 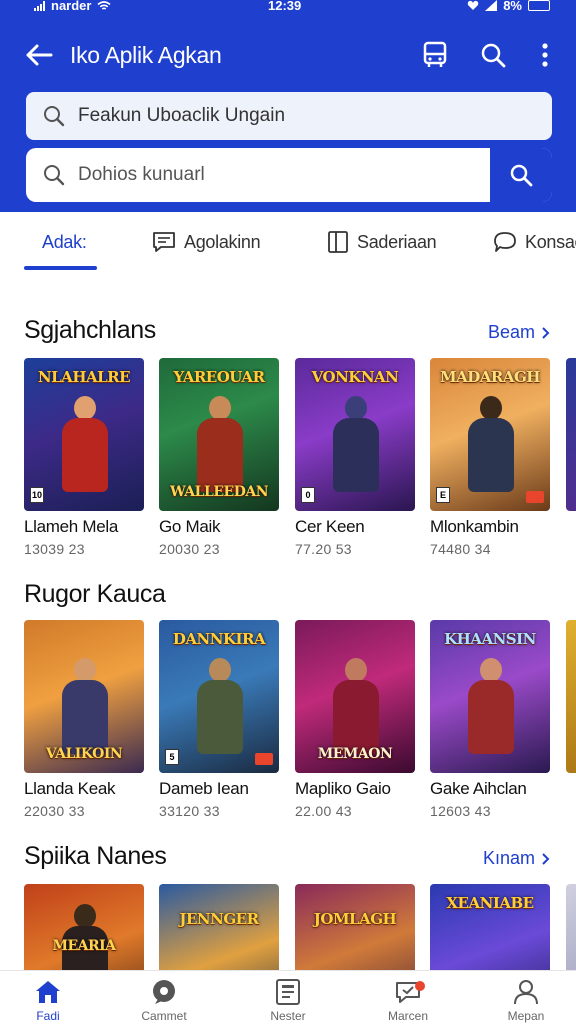 I want to click on bus-button, so click(x=435, y=55).